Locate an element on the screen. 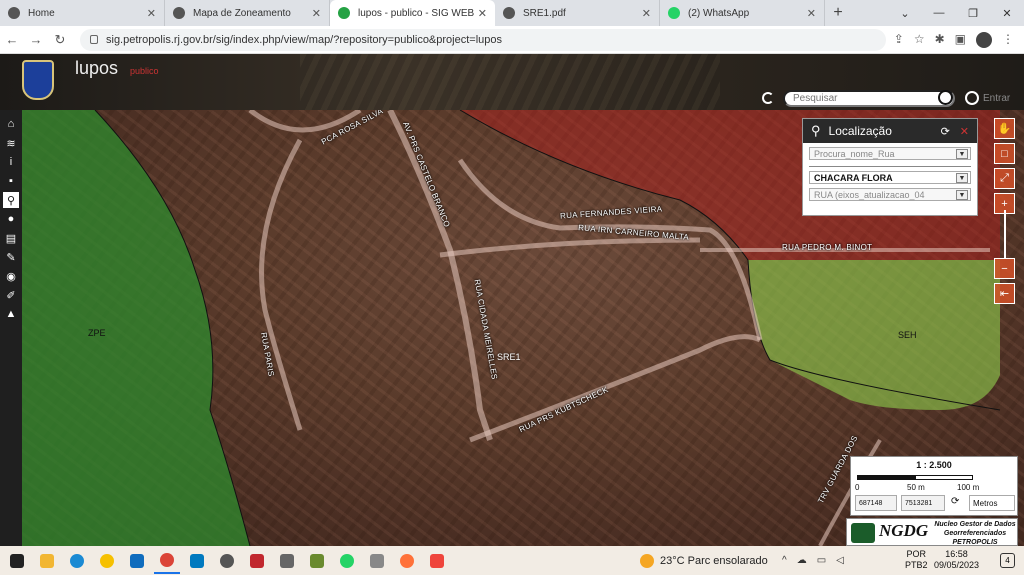 The image size is (1024, 575). left-toolbar: ⌂ ≋ i ▪ ⚲ ● ▤ ✎ ◉ ✐ ▲ is located at coordinates (11, 328).